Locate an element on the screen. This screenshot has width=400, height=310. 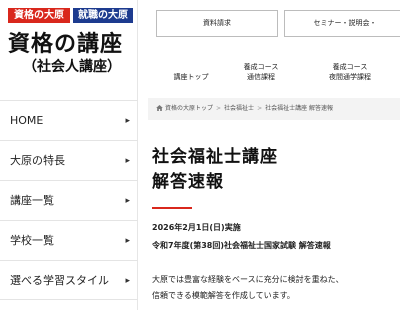
description-line2: 信頼できる模範解答を作成しています。 is located at coordinates (223, 295).